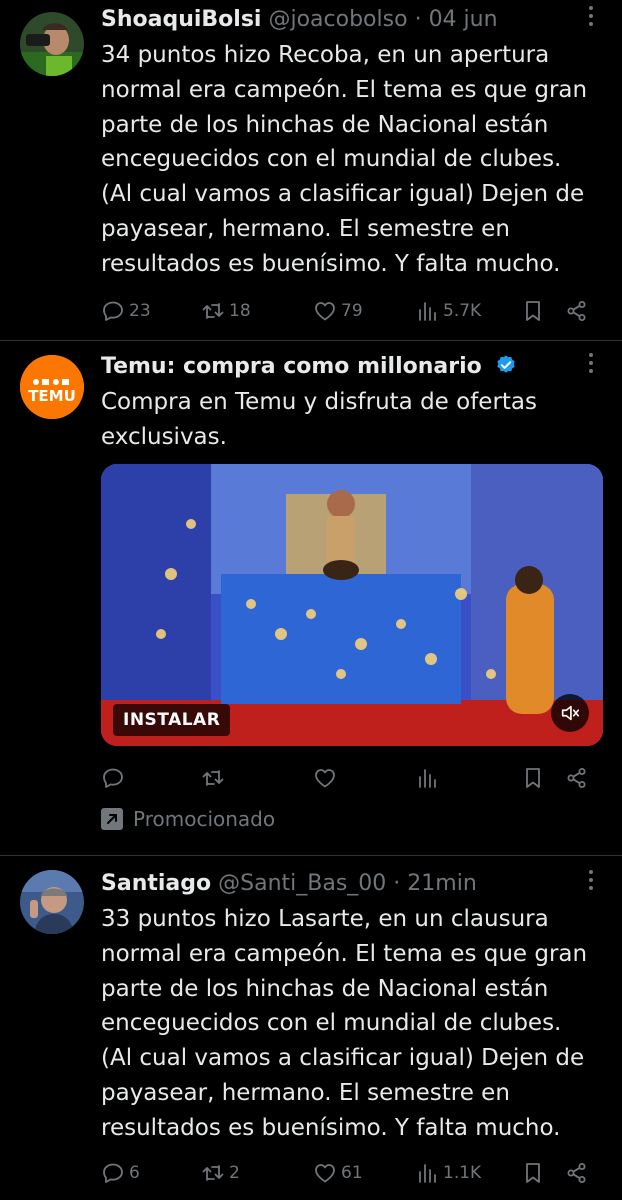 The height and width of the screenshot is (1200, 622). I want to click on tweet-header: ShoaquiBolsi @joacobolso · 04 jun, so click(355, 20).